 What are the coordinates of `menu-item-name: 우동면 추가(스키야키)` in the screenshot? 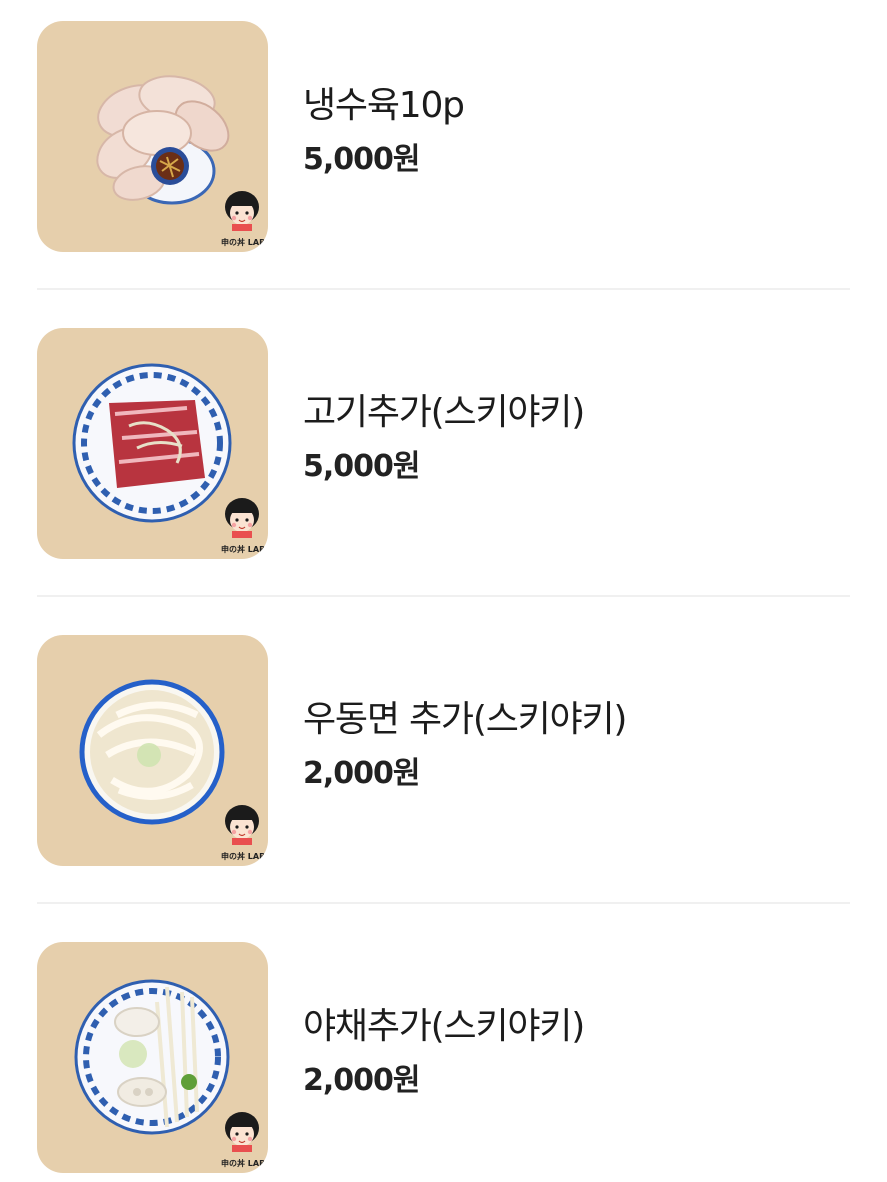 It's located at (465, 719).